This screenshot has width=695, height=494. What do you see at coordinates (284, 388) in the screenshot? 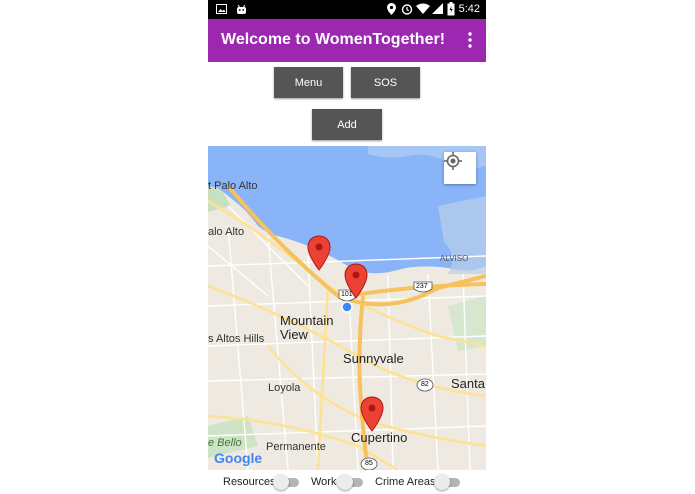
I see `map-label-loyola: Loyola` at bounding box center [284, 388].